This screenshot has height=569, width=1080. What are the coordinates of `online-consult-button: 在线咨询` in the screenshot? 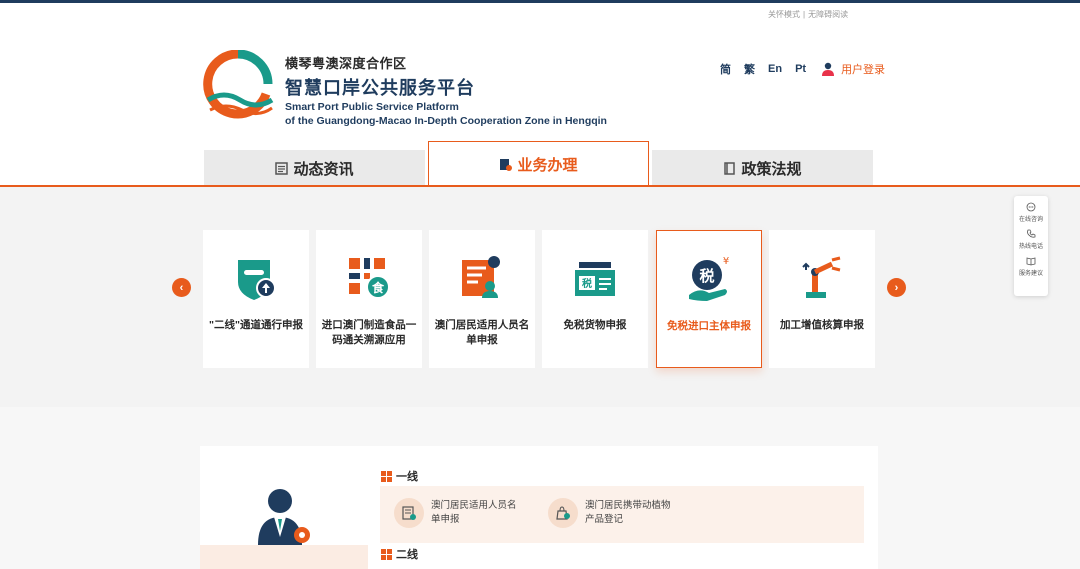 It's located at (1031, 212).